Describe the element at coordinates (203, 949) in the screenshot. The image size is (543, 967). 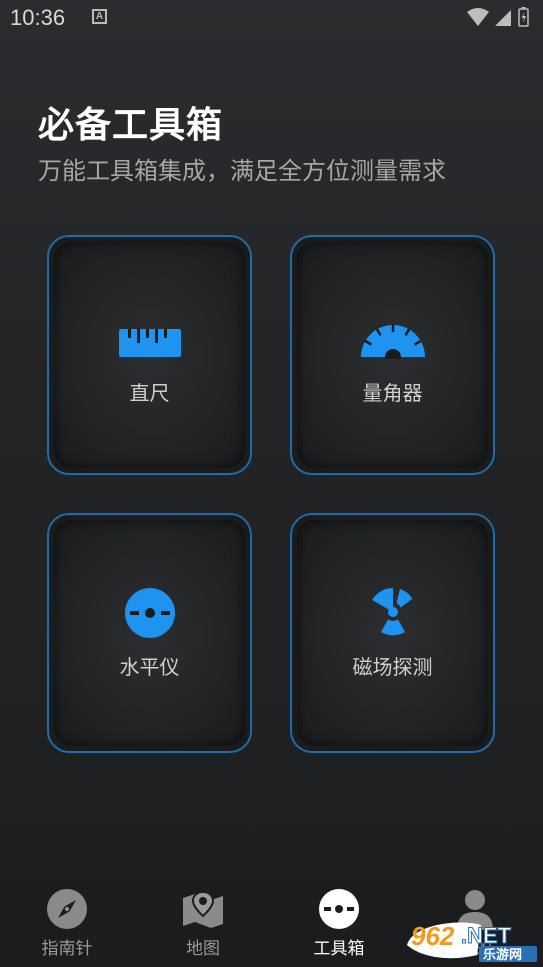
I see `nav-label-map: 地图` at that location.